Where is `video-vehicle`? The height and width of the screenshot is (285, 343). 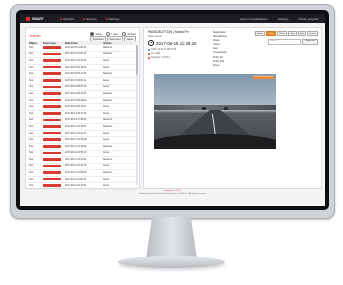
video-vehicle is located at coordinates (226, 108).